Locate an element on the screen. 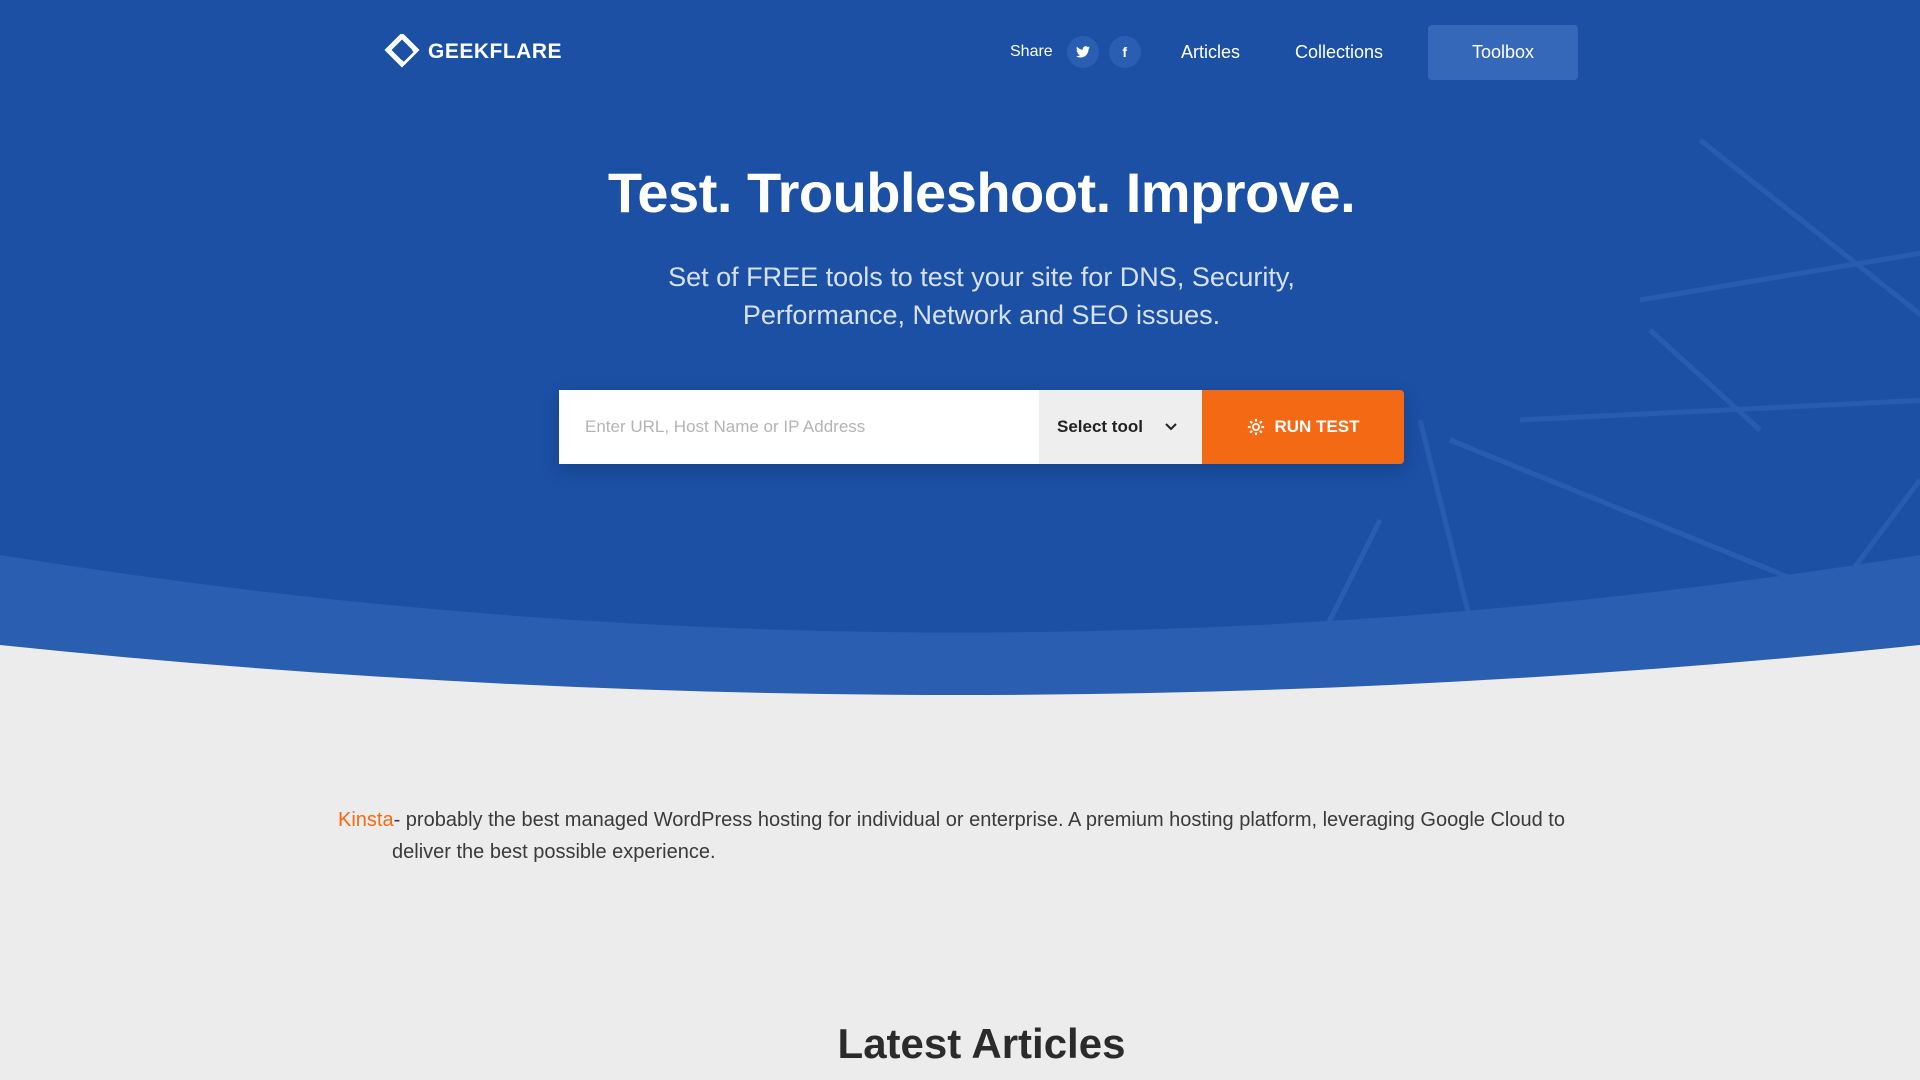 The height and width of the screenshot is (1080, 1920). run-test-label: RUN TEST is located at coordinates (1317, 426).